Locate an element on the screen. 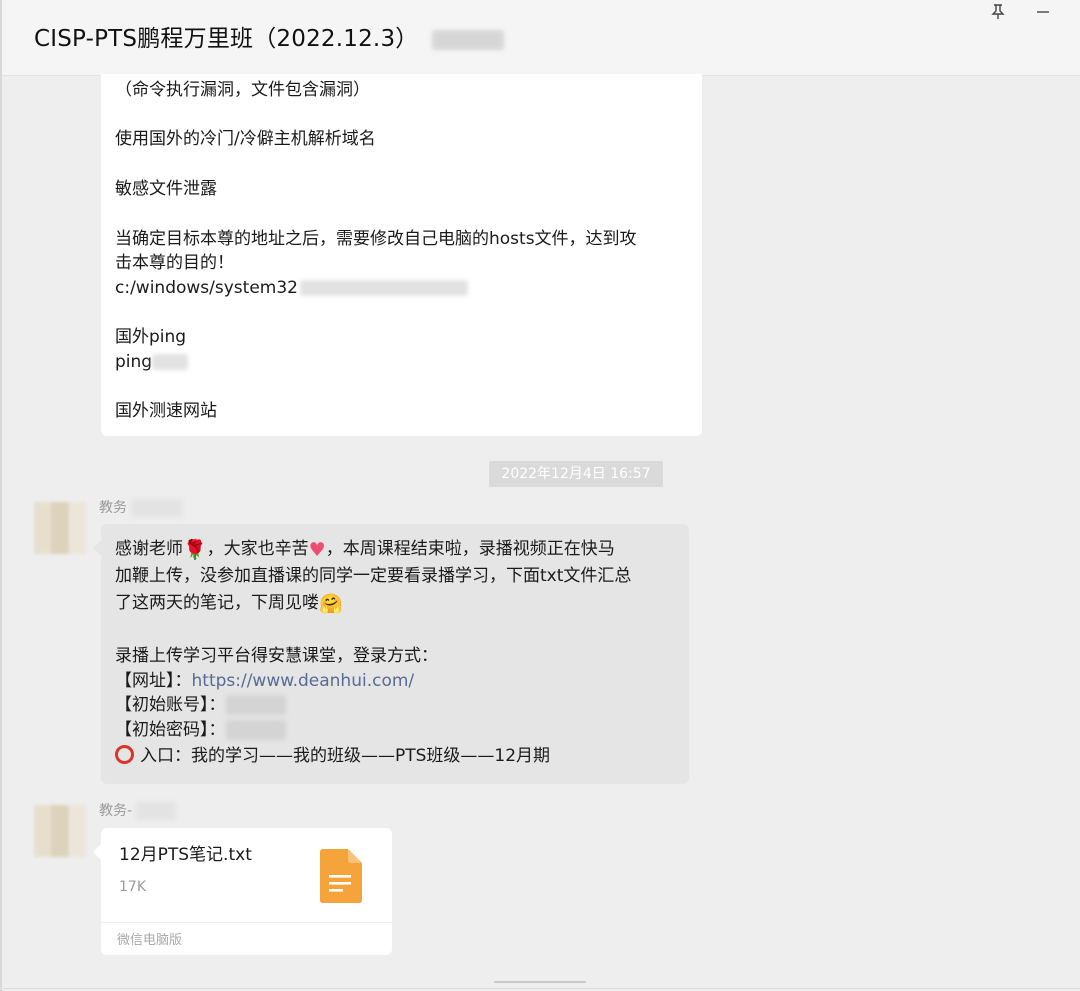 Image resolution: width=1080 pixels, height=991 pixels. message-line: 使用国外的冷门/冷僻主机解析域名 is located at coordinates (245, 139).